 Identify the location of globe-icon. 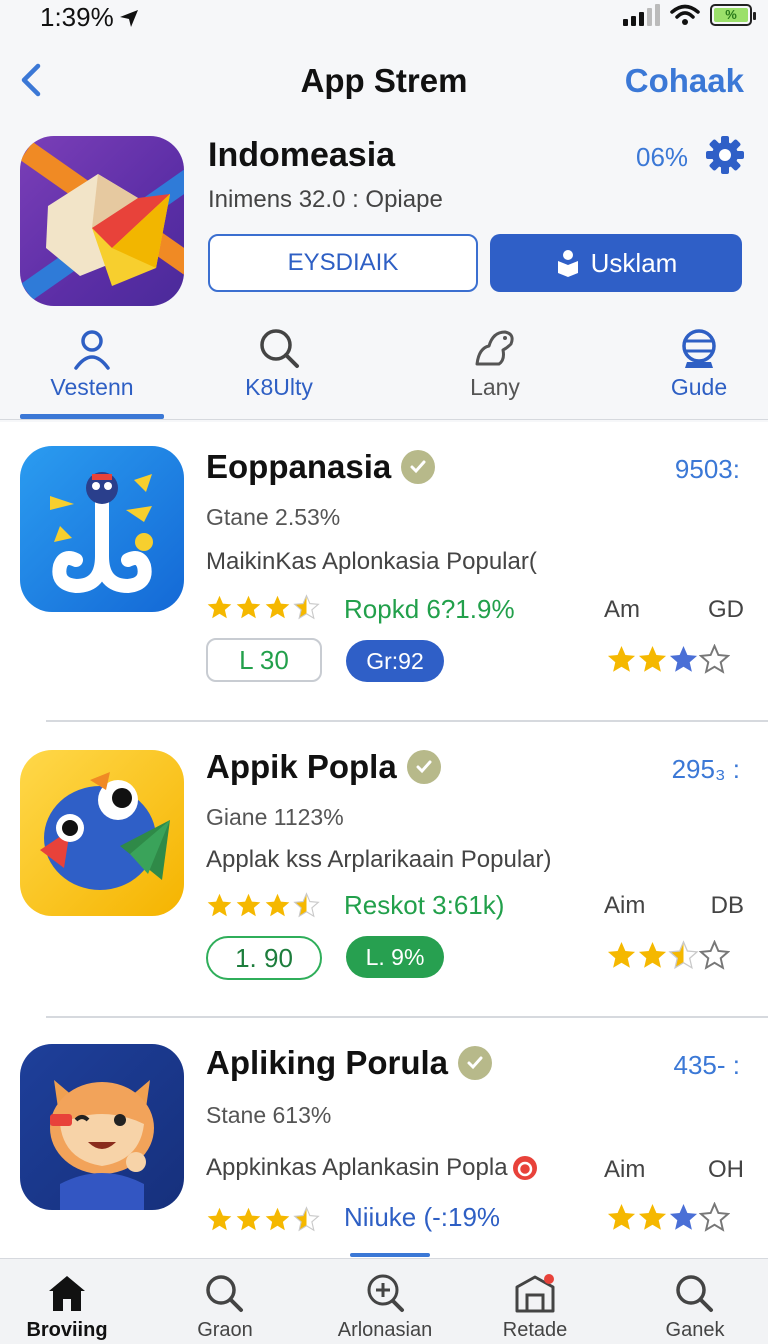
(699, 348).